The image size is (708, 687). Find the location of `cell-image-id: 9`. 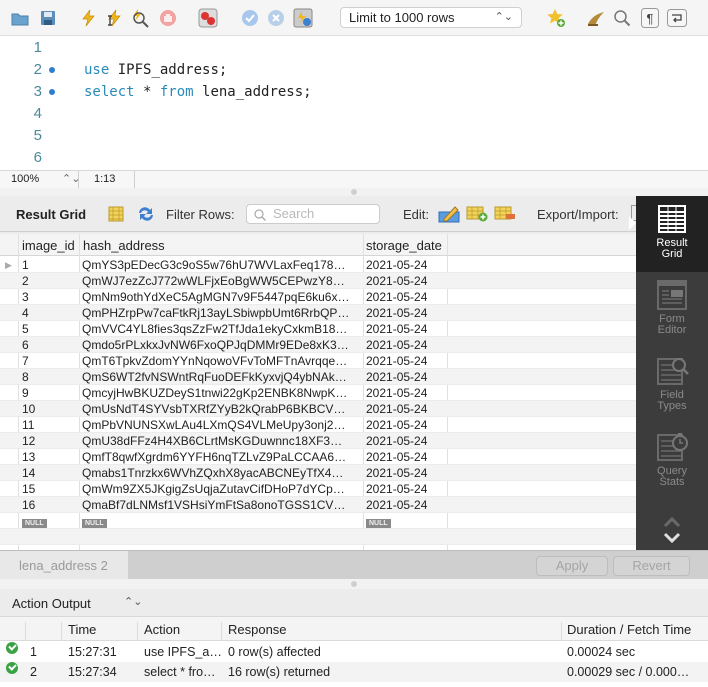

cell-image-id: 9 is located at coordinates (49, 393).